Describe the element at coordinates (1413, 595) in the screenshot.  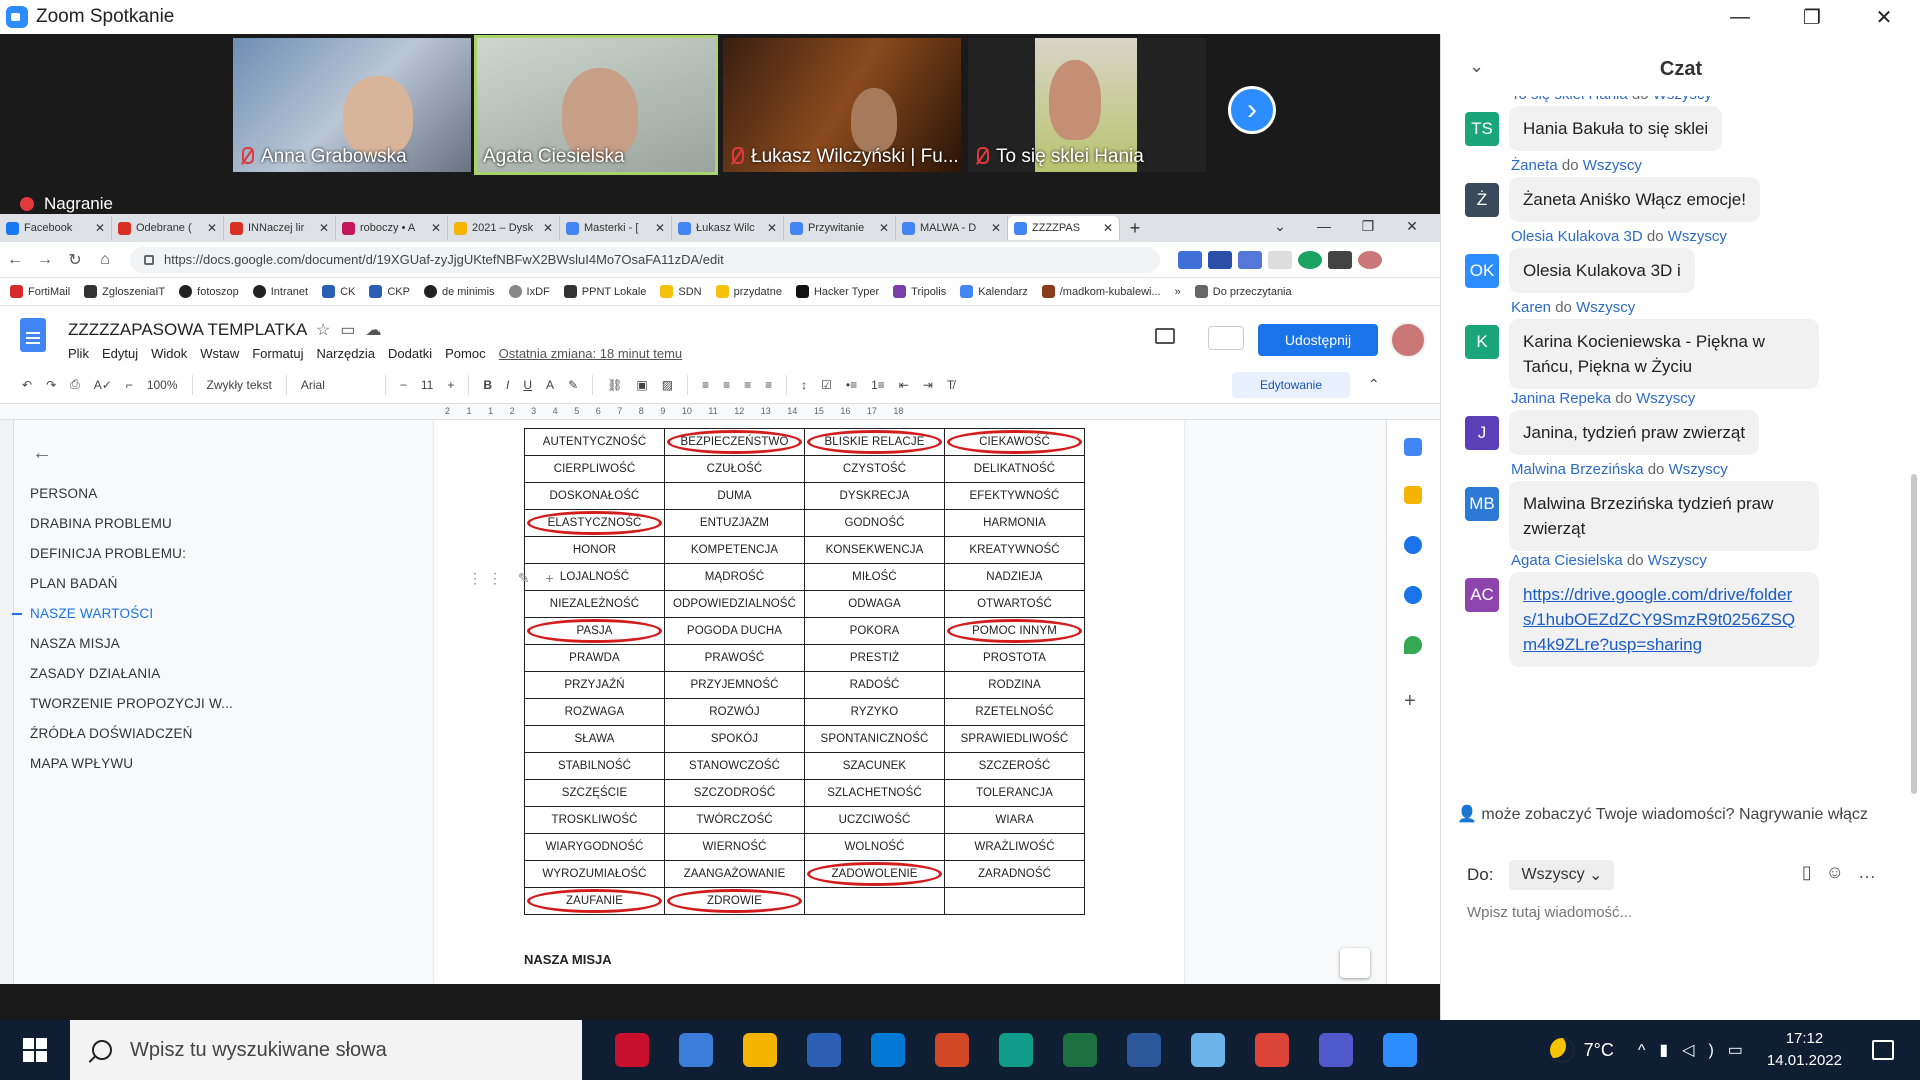
I see `contacts-icon` at that location.